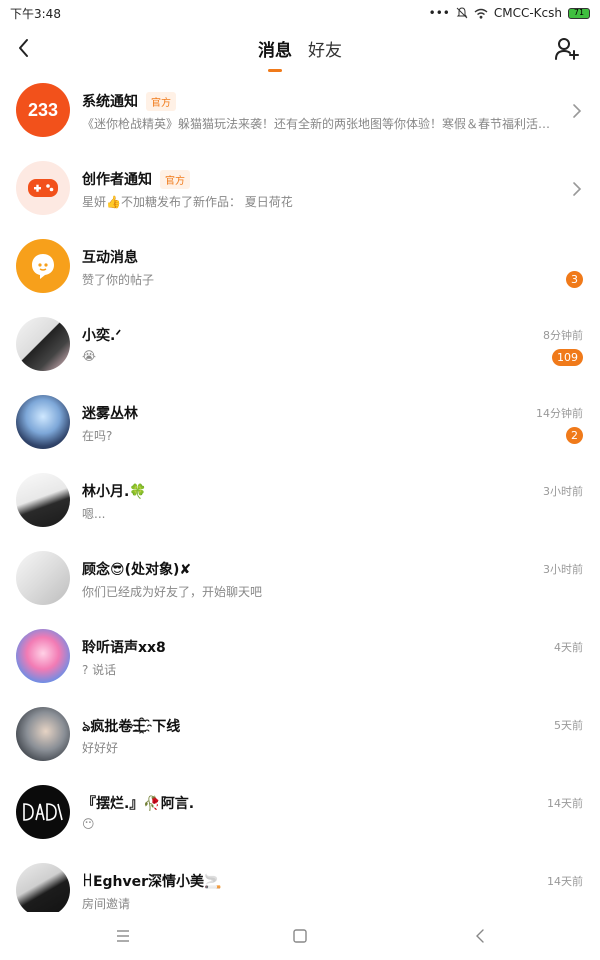 The width and height of the screenshot is (600, 960). I want to click on message-time: 14分钟前, so click(559, 413).